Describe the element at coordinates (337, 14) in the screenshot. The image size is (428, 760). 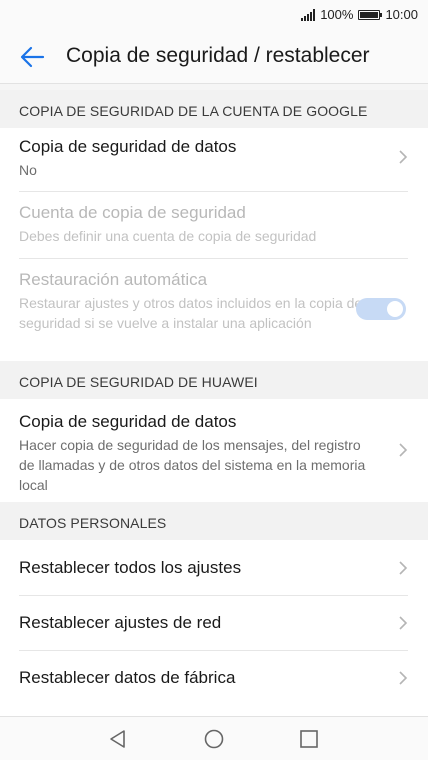
I see `battery-percent: 100%` at that location.